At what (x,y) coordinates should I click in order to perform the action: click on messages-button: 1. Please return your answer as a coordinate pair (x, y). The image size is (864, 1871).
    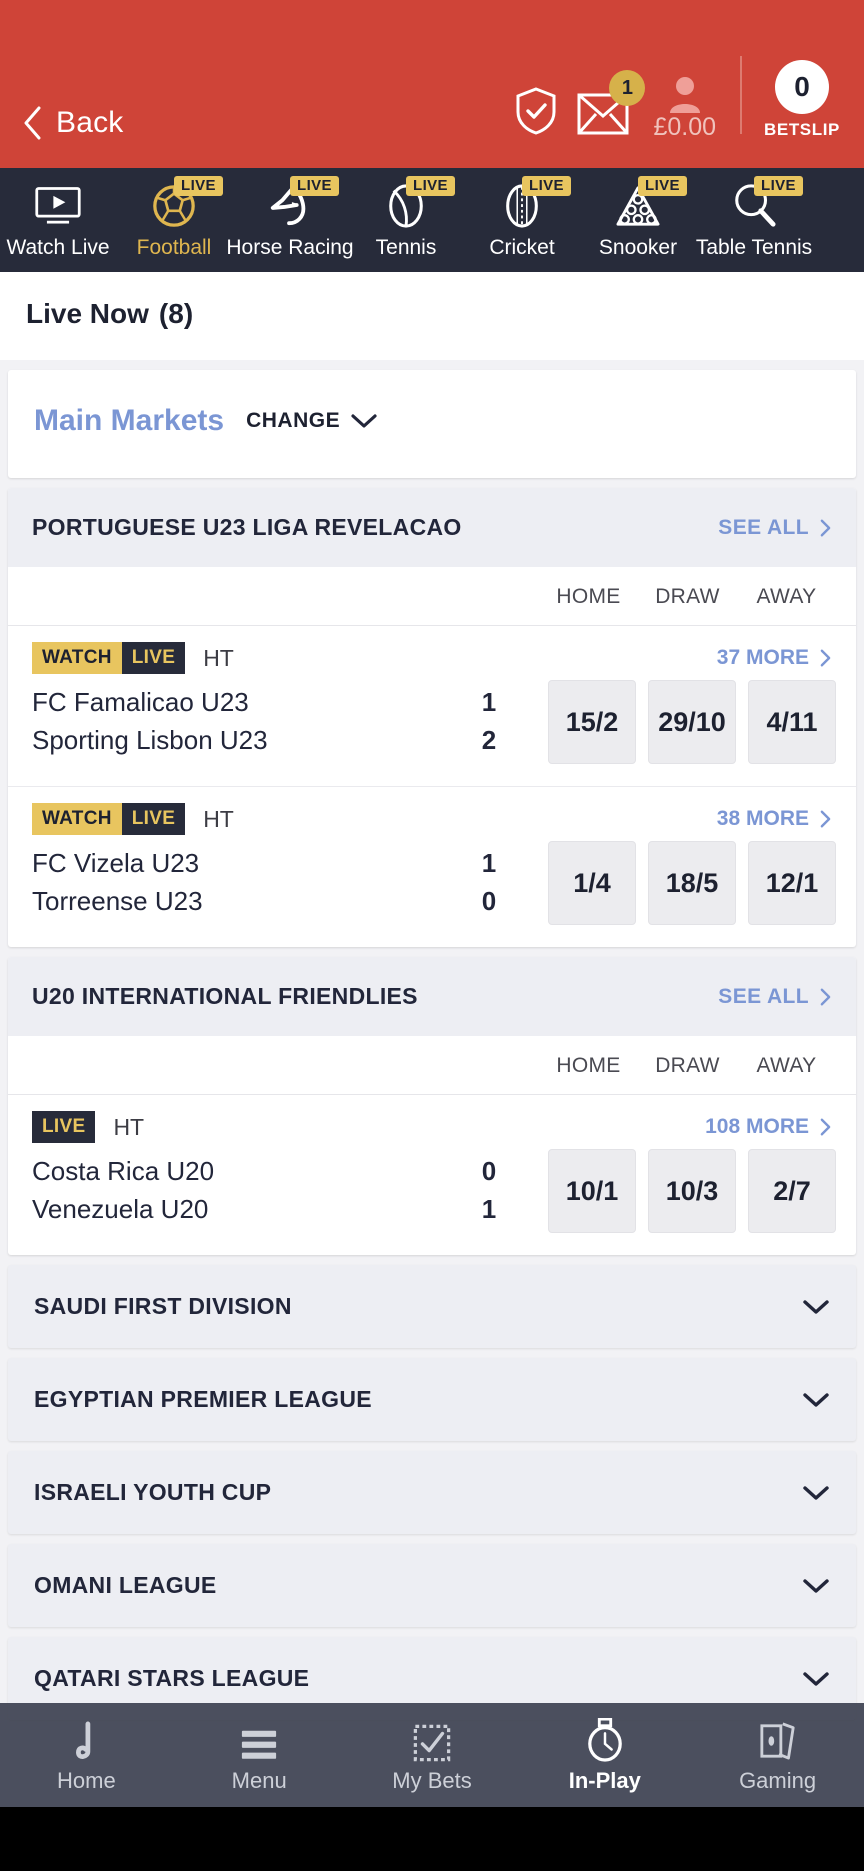
    Looking at the image, I should click on (611, 103).